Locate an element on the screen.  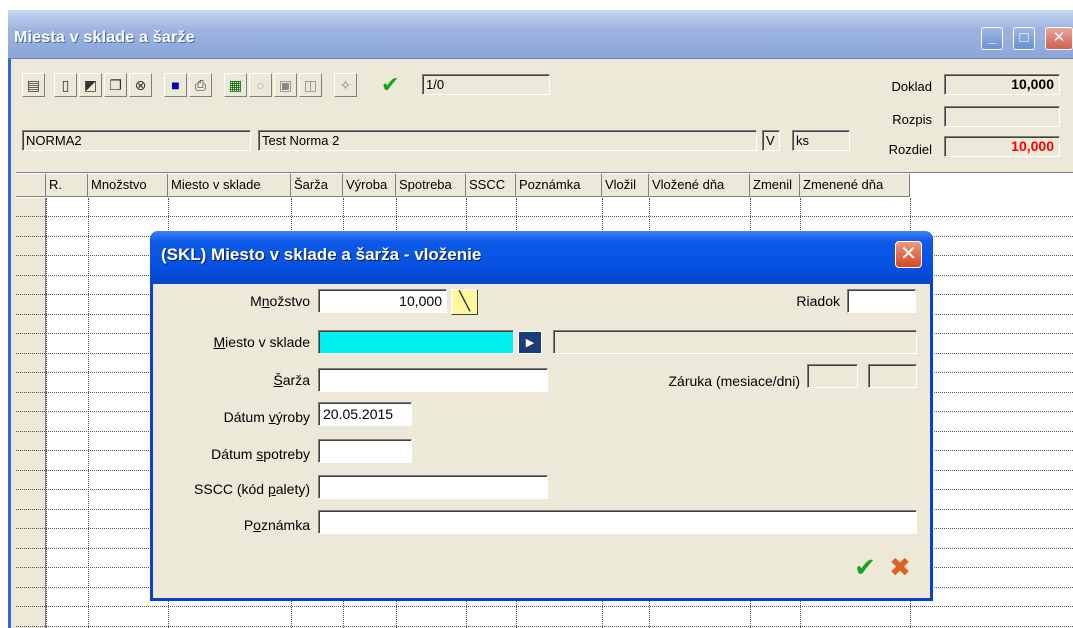
zaruka-label: Záruka (mesiace/dni) is located at coordinates (734, 381).